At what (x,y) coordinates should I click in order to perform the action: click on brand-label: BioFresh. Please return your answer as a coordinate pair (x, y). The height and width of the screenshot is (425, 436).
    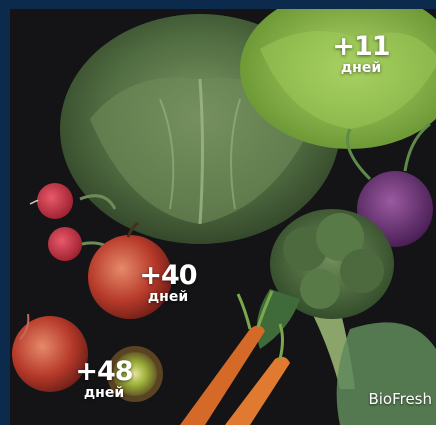
    Looking at the image, I should click on (400, 399).